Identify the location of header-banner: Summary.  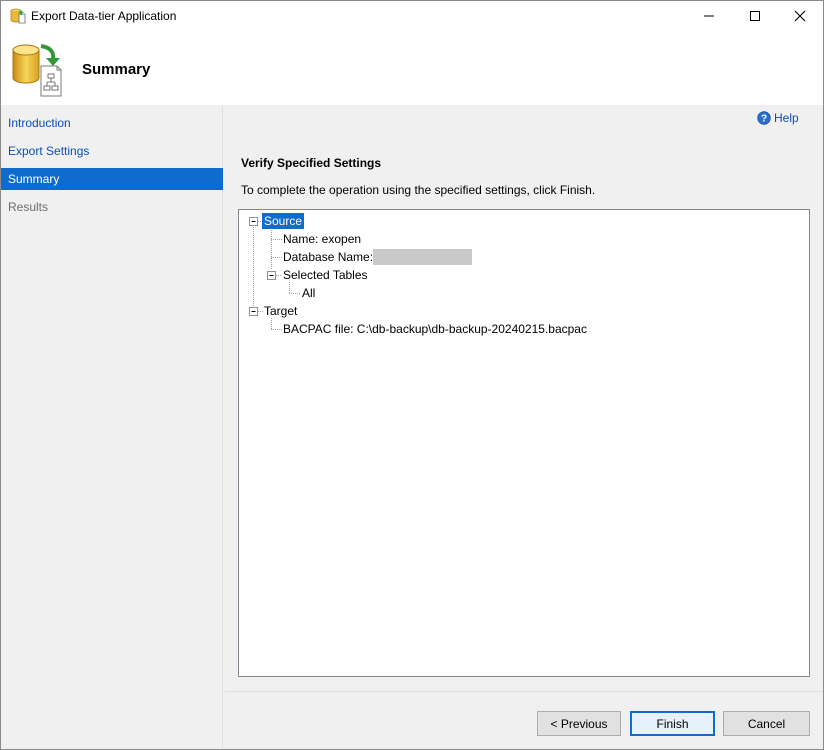
(412, 68).